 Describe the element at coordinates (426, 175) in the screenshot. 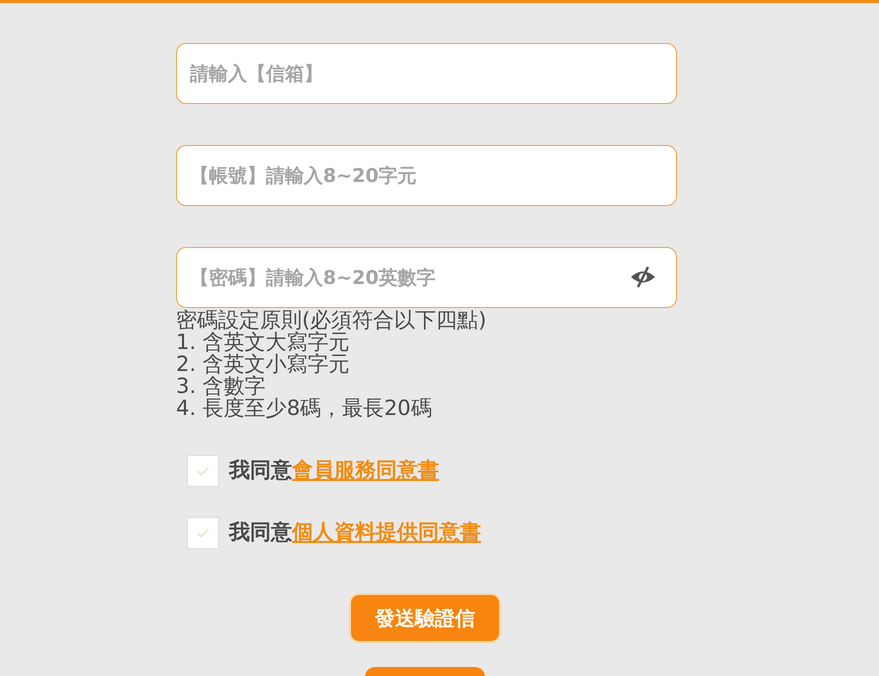

I see `input-field: 【帳號】請輸入8~20字元` at that location.